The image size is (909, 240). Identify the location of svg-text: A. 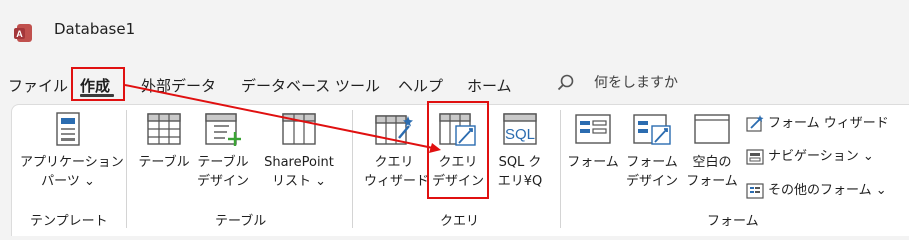
(19, 34).